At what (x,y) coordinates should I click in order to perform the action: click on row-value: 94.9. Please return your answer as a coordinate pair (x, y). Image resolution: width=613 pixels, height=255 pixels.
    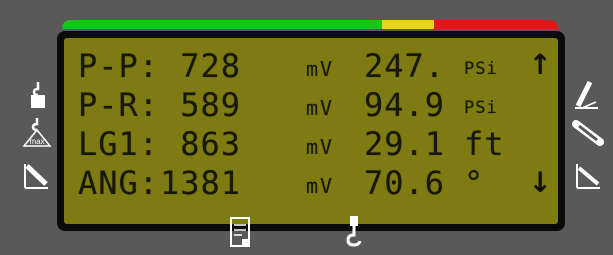
    Looking at the image, I should click on (405, 105).